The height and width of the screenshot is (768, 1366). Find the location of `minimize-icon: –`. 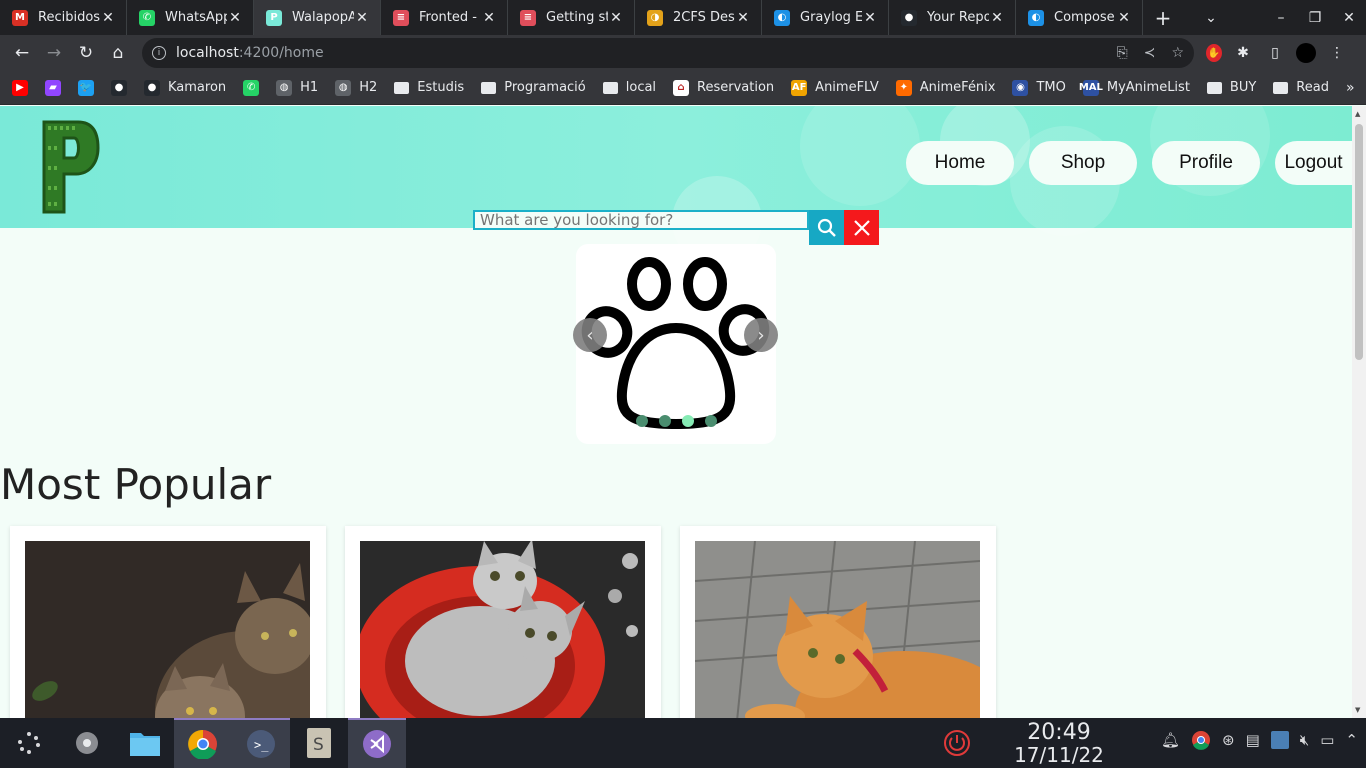

minimize-icon: – is located at coordinates (1281, 18).